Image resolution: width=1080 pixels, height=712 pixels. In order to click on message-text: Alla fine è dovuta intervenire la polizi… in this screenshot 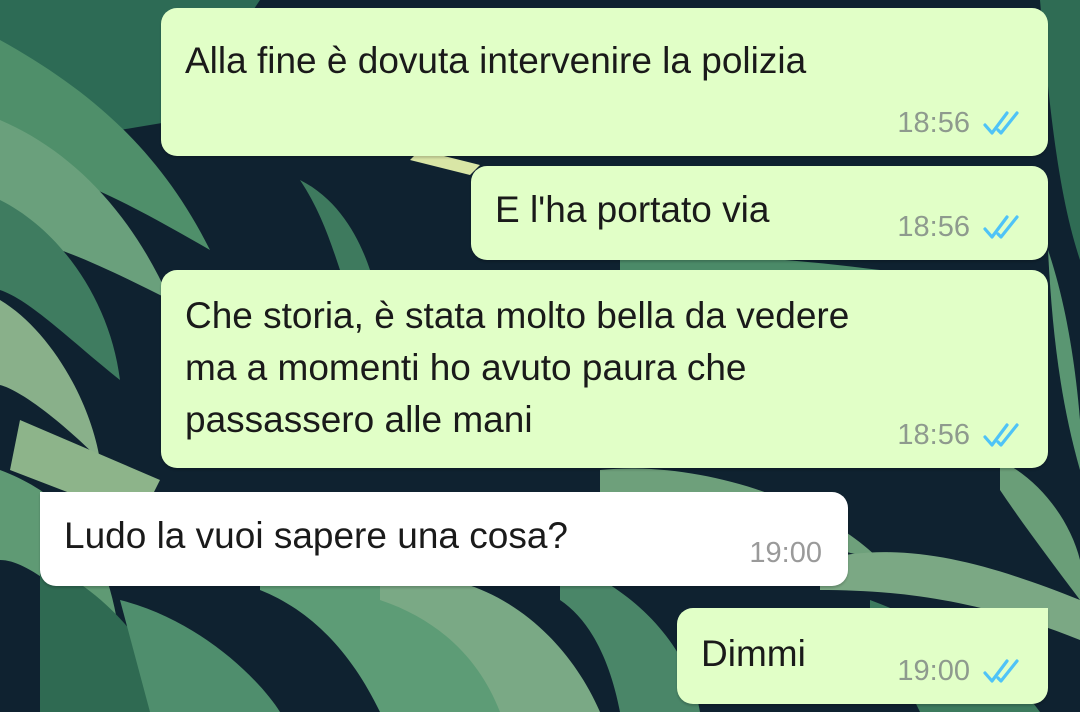, I will do `click(496, 60)`.